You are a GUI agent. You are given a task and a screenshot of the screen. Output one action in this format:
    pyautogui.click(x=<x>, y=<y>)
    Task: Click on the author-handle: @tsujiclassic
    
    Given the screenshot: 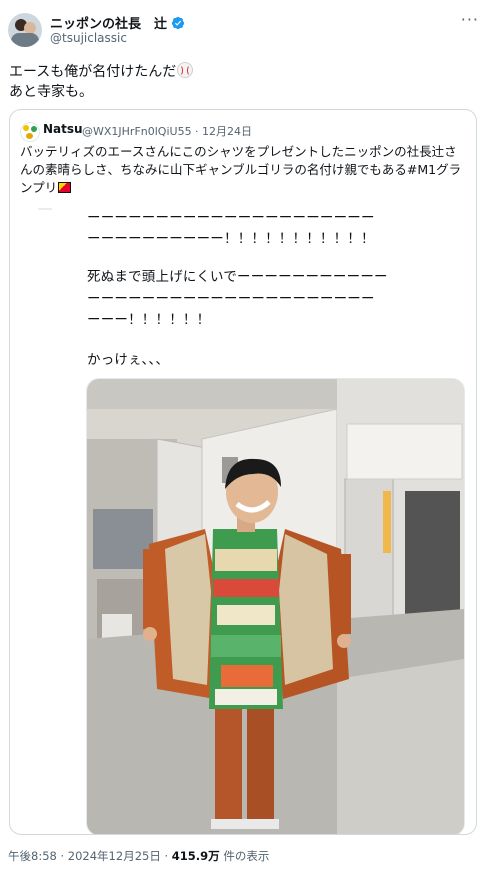 What is the action you would take?
    pyautogui.click(x=88, y=38)
    